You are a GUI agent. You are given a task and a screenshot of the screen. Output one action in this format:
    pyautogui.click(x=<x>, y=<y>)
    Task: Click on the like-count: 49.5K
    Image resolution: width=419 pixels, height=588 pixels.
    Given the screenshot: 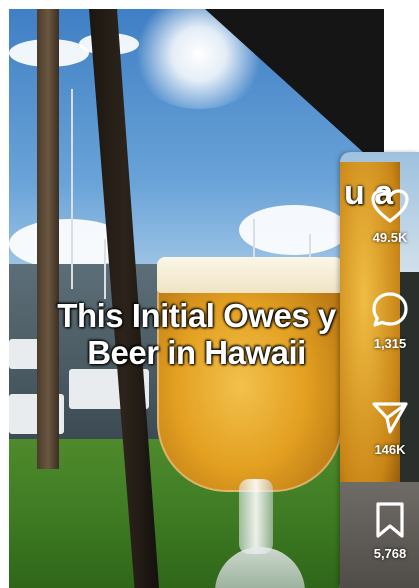 What is the action you would take?
    pyautogui.click(x=390, y=237)
    